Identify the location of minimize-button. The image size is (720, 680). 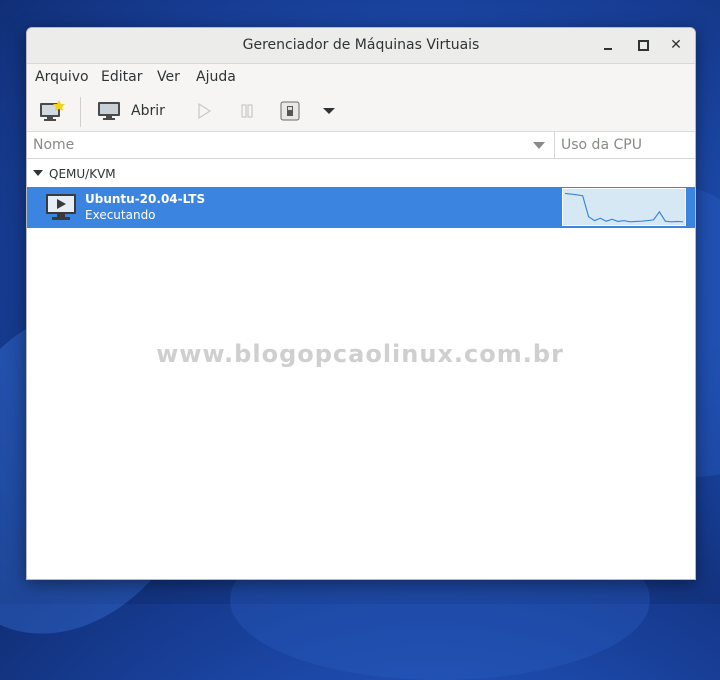
(608, 45).